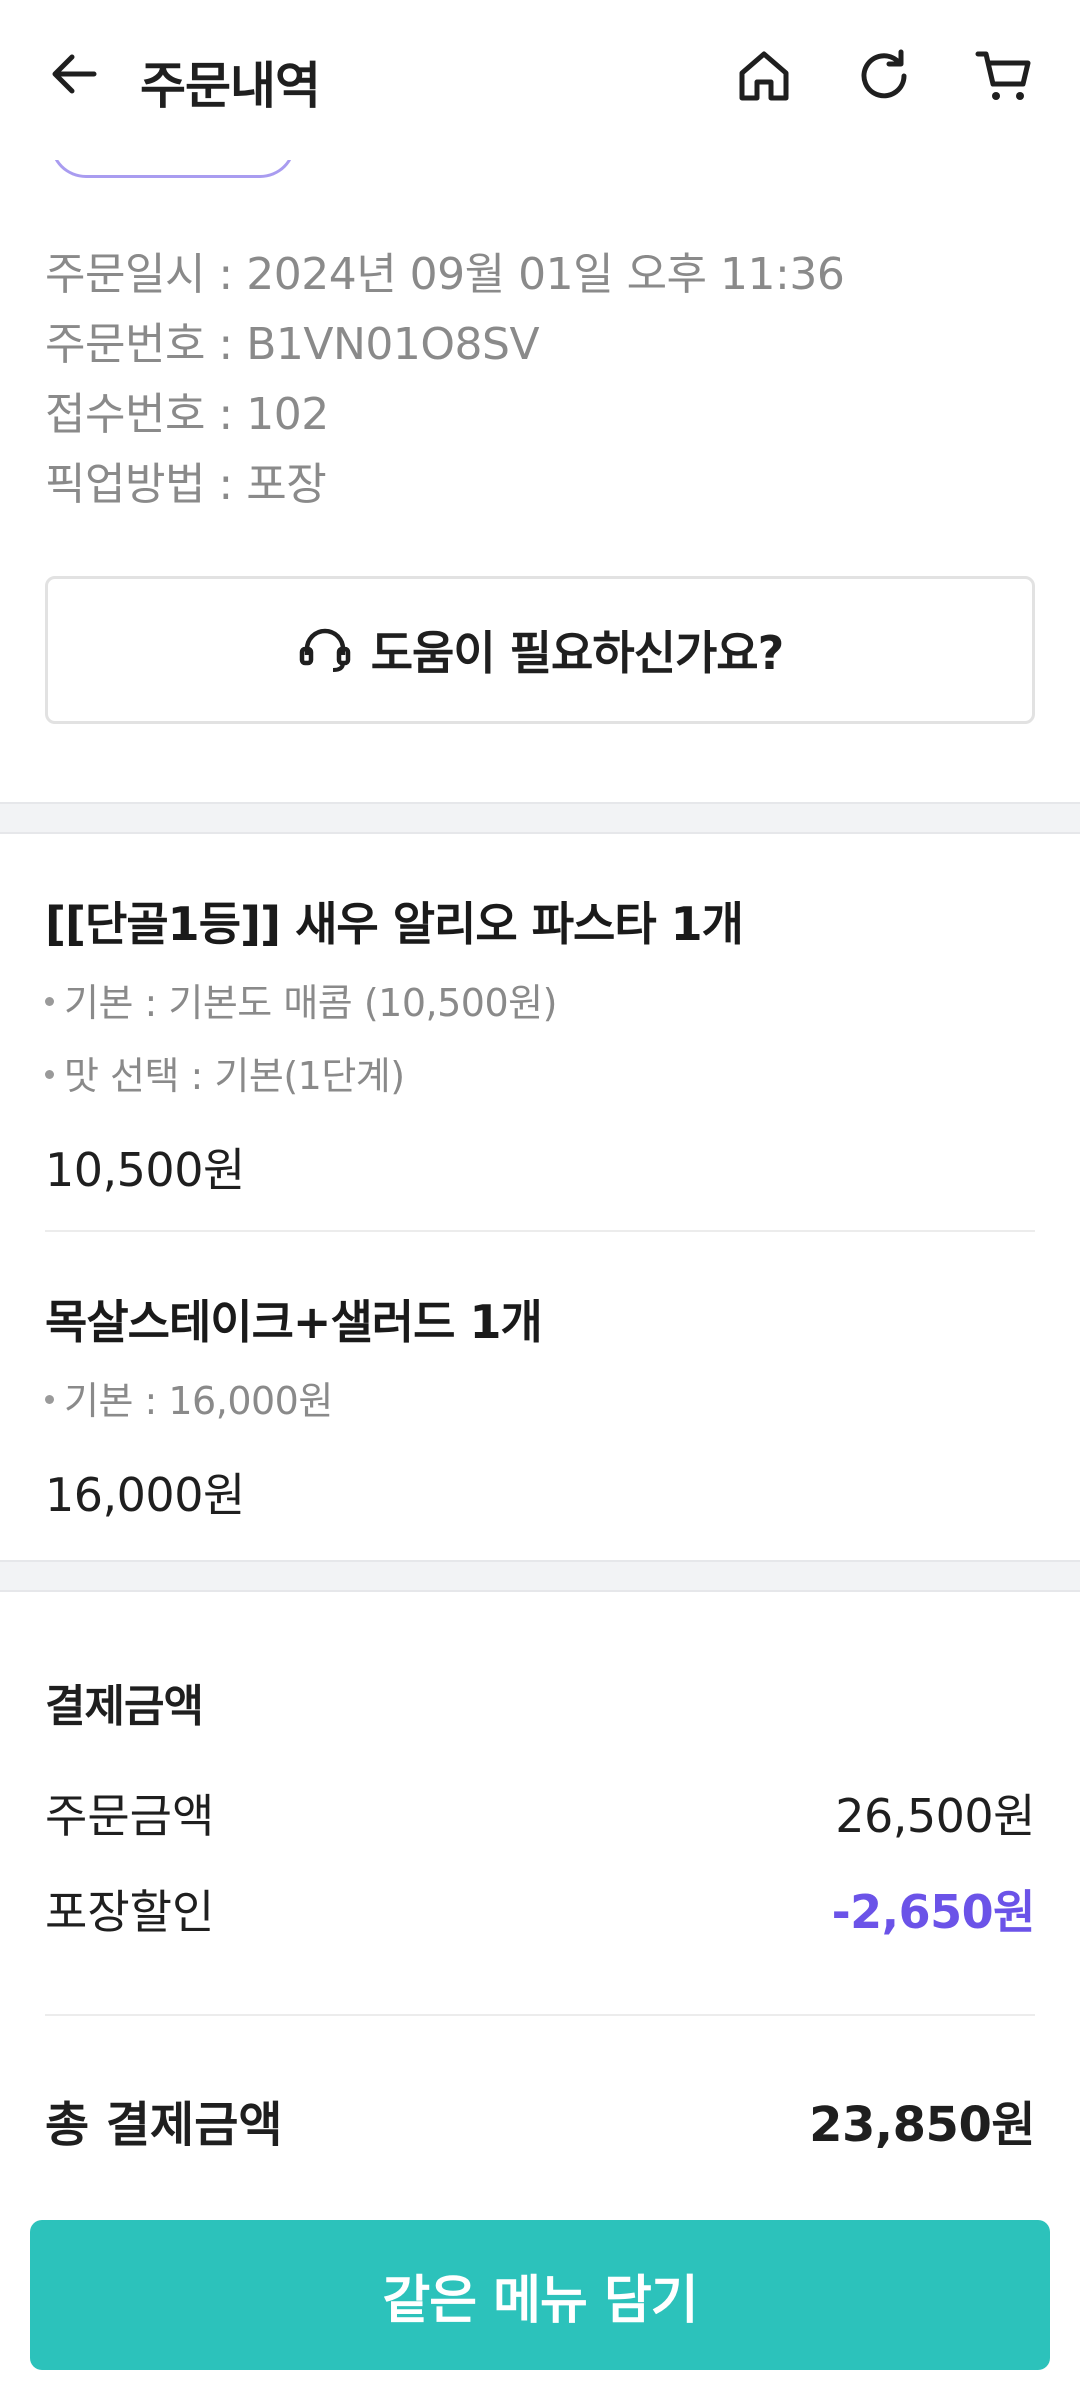 This screenshot has height=2400, width=1080. What do you see at coordinates (540, 999) in the screenshot?
I see `item-option: 기본 : 기본도 매콤 (10,500원)` at bounding box center [540, 999].